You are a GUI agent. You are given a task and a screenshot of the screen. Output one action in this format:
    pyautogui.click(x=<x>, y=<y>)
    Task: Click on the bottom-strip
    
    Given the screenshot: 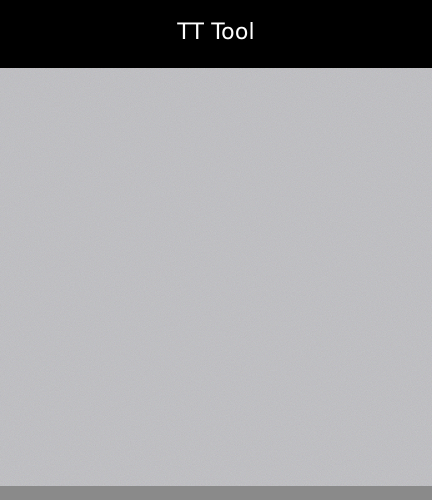 What is the action you would take?
    pyautogui.click(x=216, y=493)
    